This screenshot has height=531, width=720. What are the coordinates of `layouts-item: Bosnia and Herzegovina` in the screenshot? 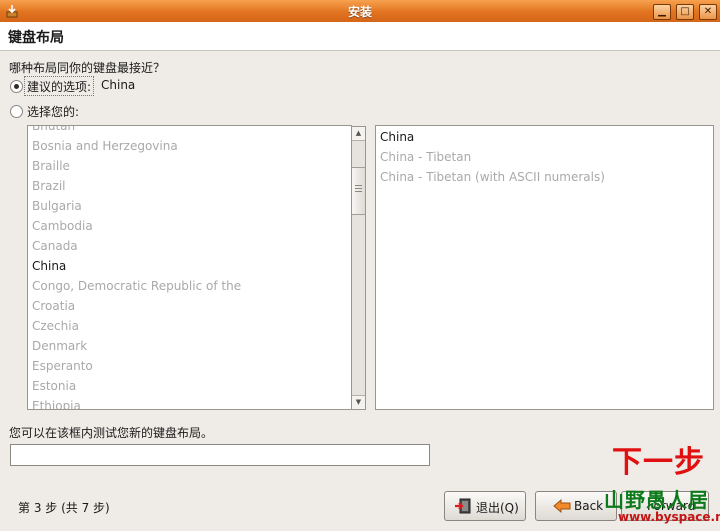 It's located at (105, 146).